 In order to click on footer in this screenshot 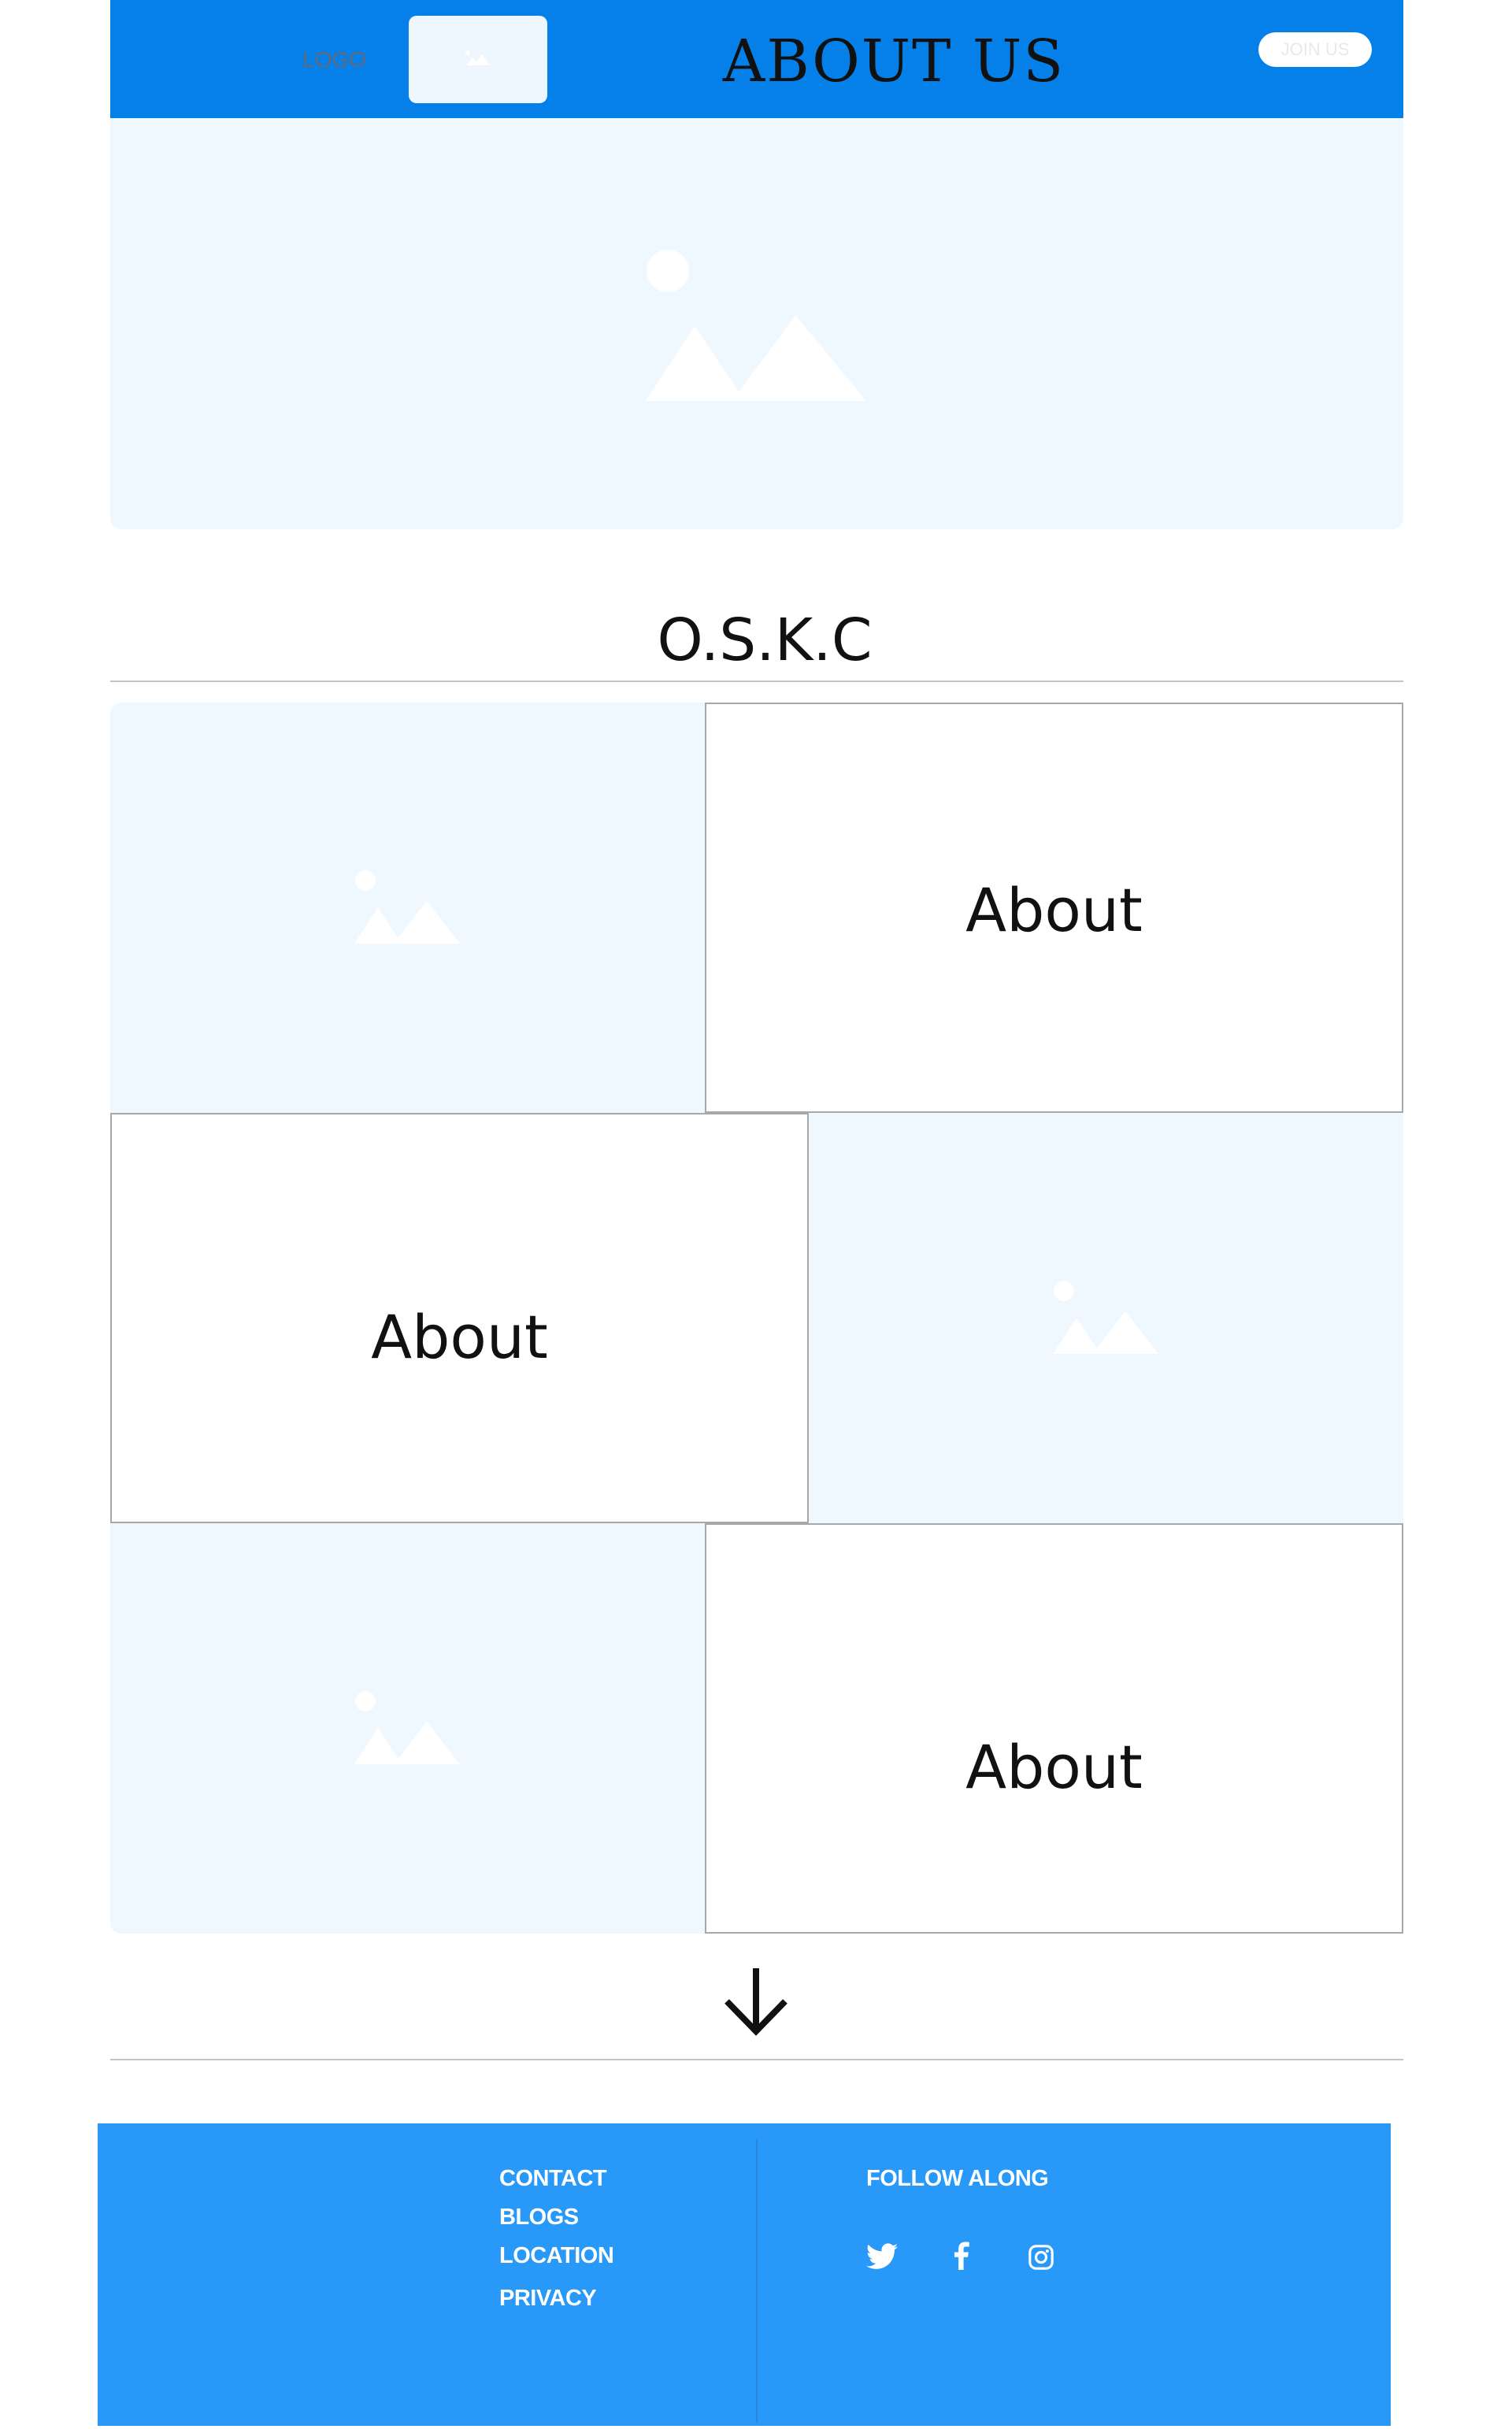, I will do `click(744, 2274)`.